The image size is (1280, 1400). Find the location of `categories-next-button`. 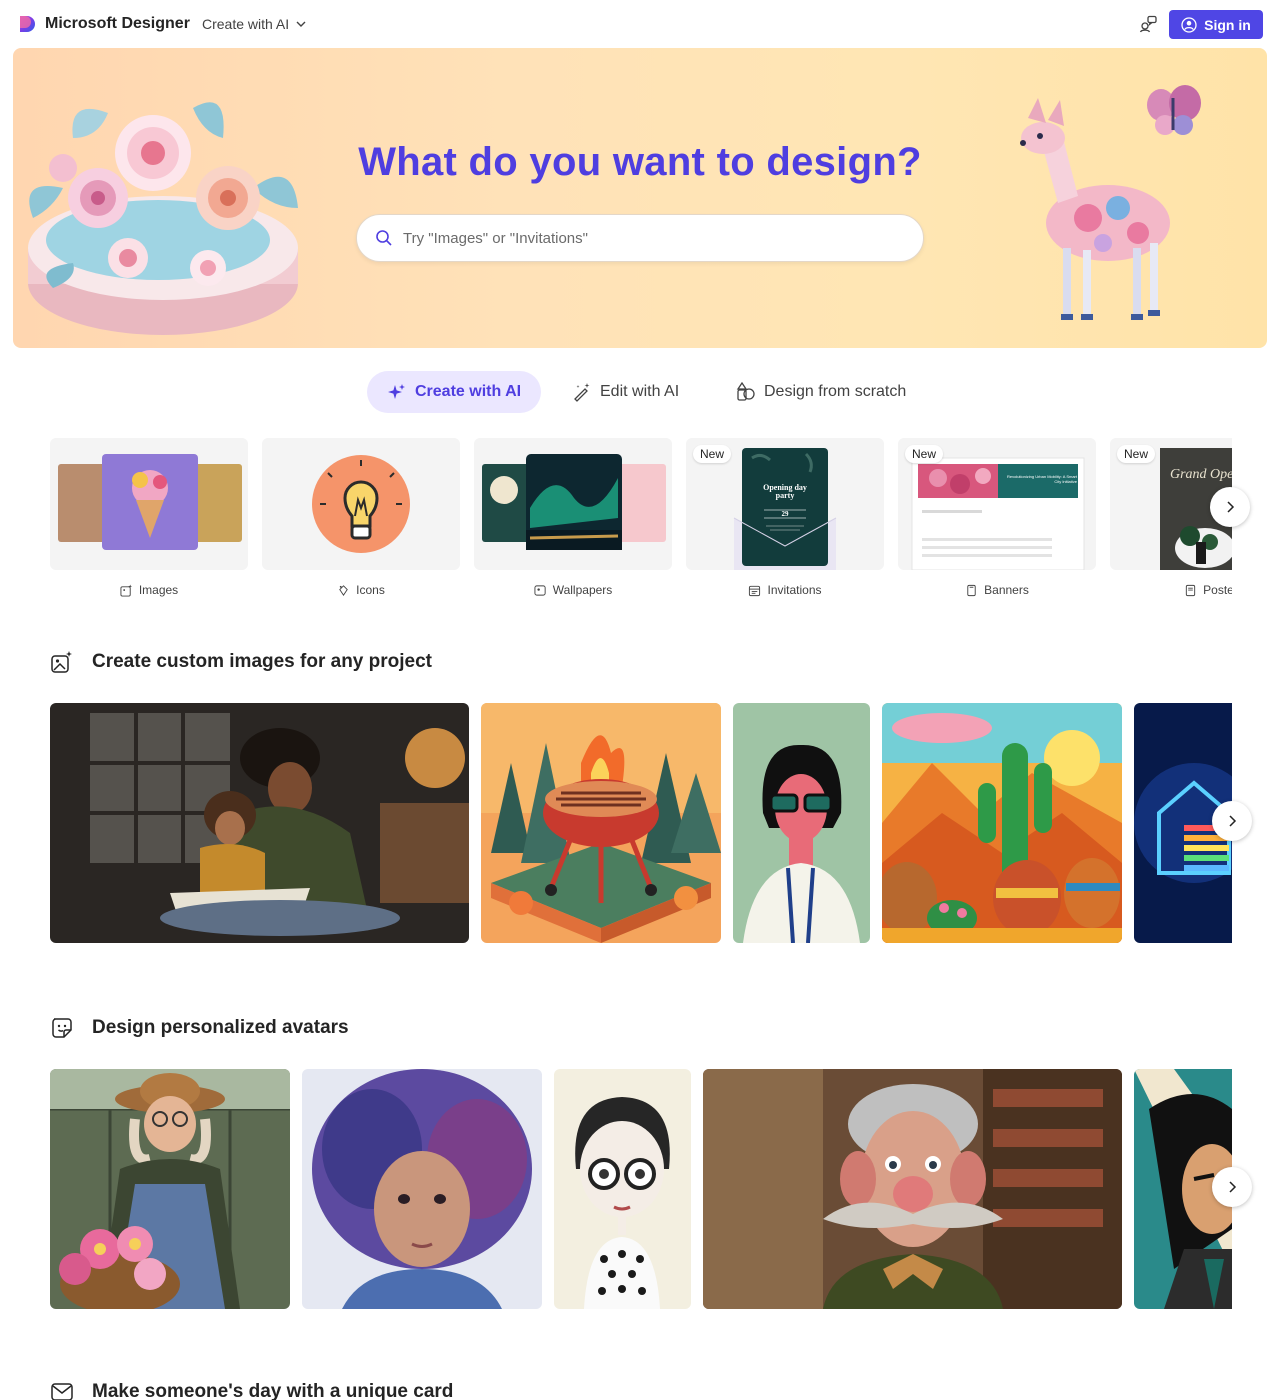

categories-next-button is located at coordinates (1230, 507).